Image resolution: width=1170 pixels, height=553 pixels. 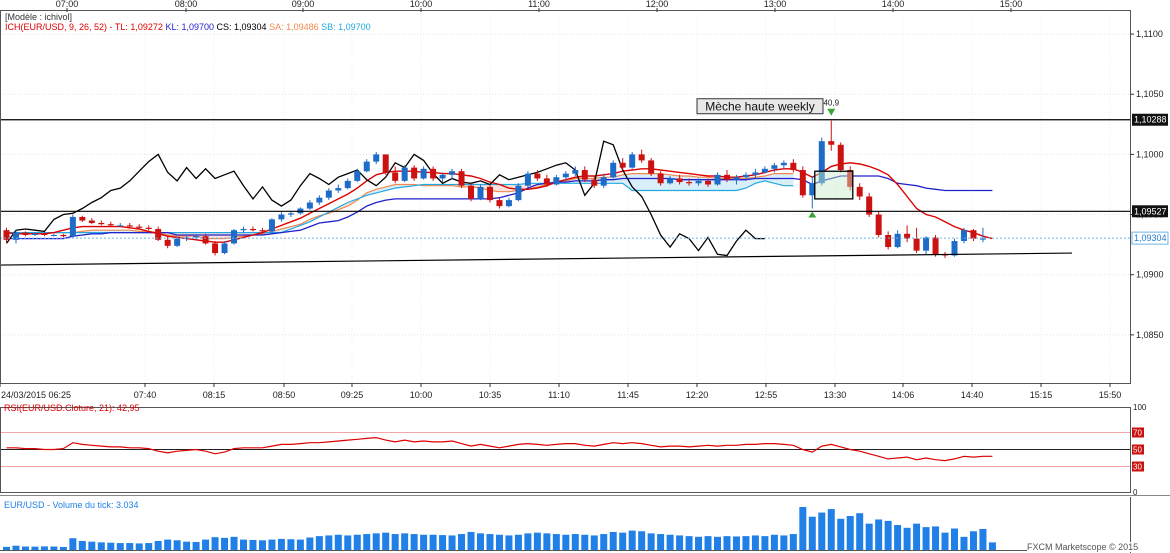 I want to click on support-price-label: 1,09527, so click(x=1150, y=211).